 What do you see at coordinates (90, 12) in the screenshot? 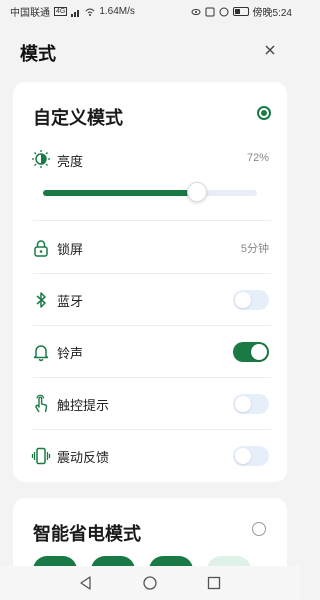
I see `wifi-icon` at bounding box center [90, 12].